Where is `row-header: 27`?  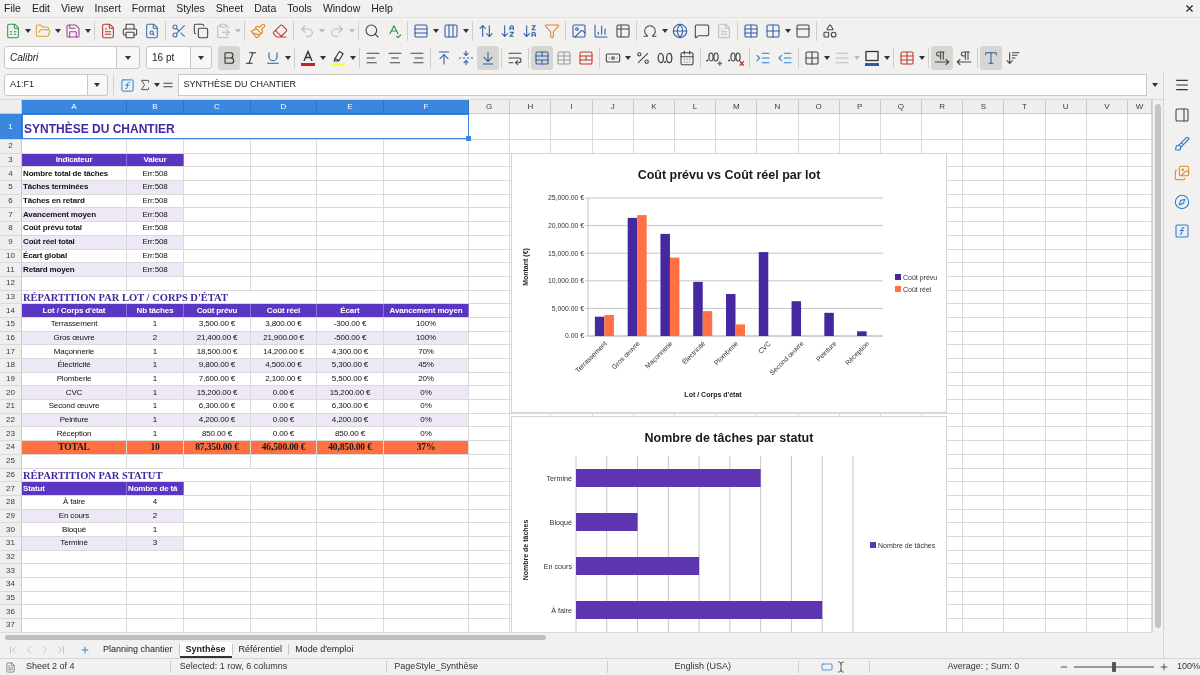 row-header: 27 is located at coordinates (11, 488).